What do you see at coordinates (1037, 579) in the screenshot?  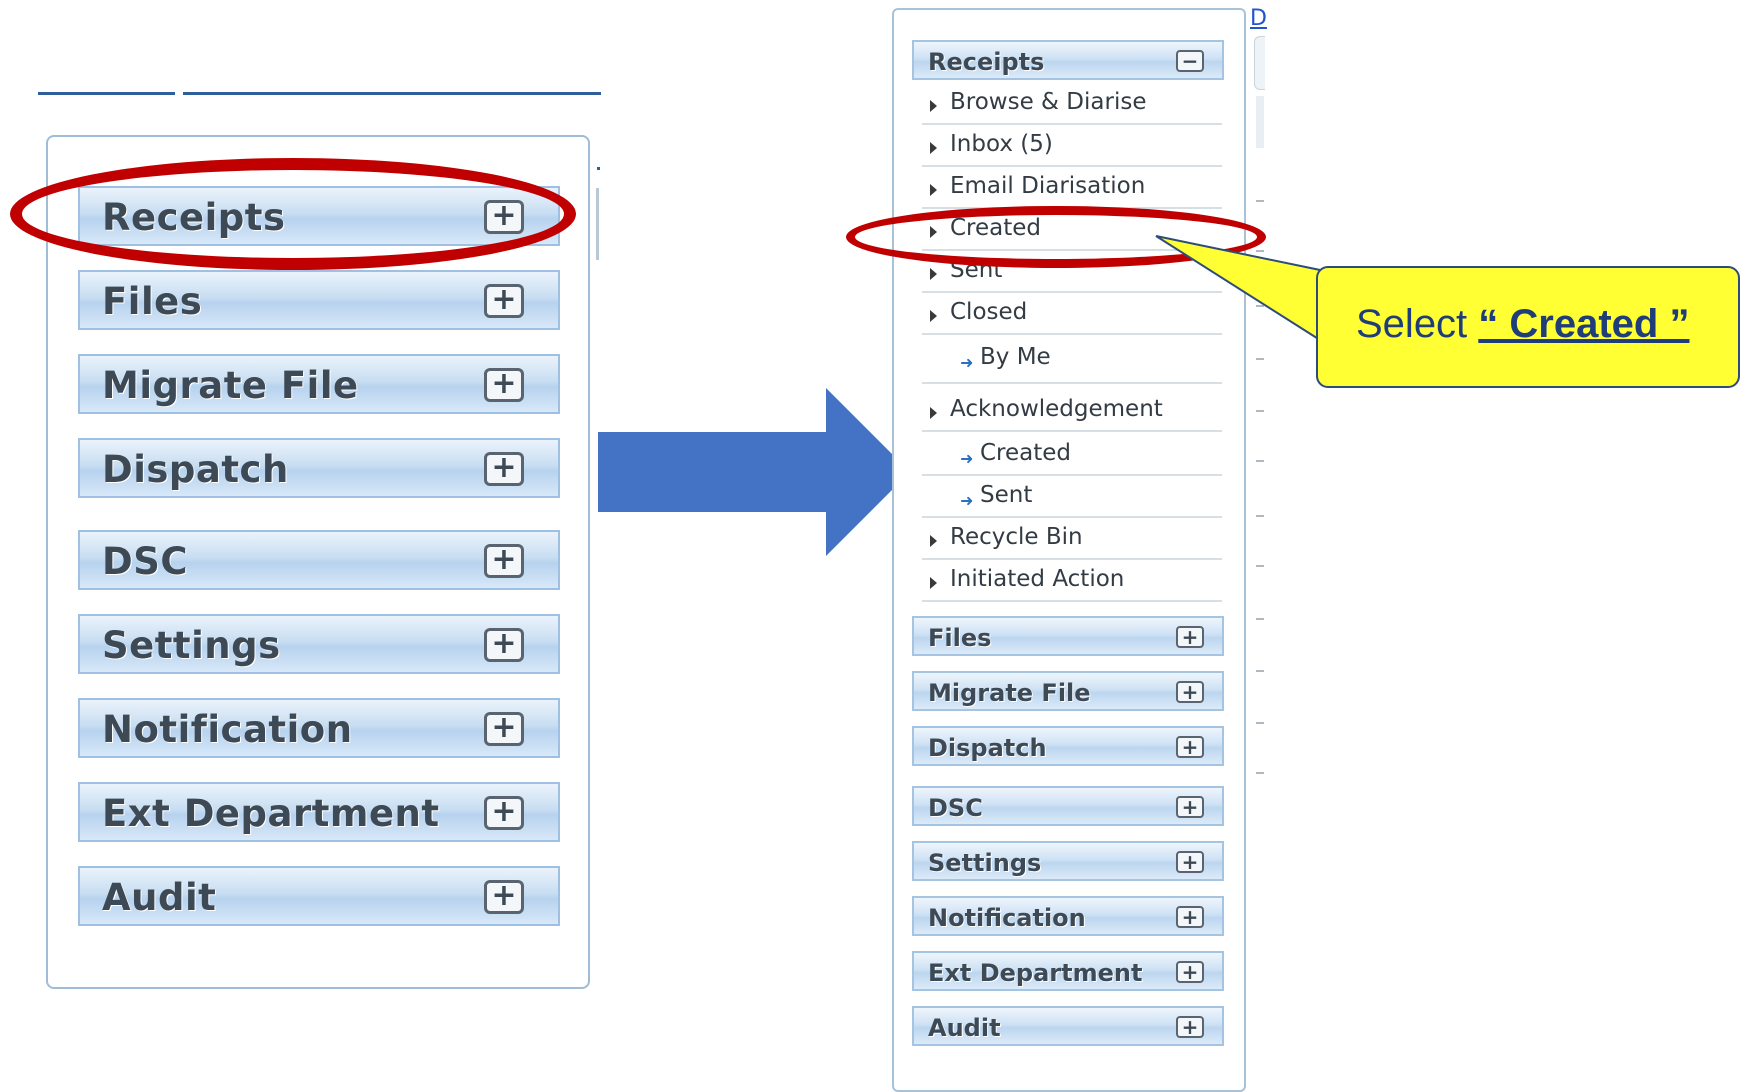 I see `menu-item-label: Initiated Action` at bounding box center [1037, 579].